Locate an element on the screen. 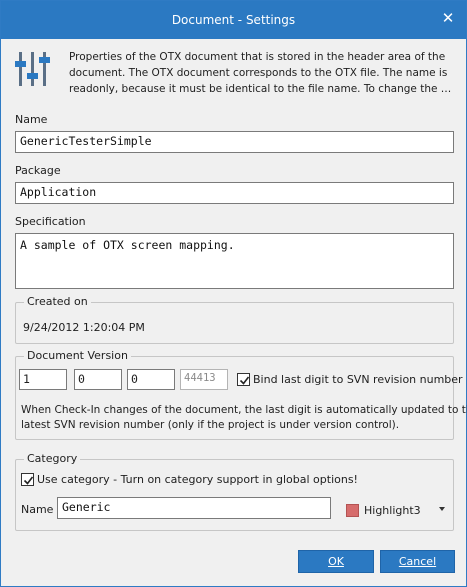 The image size is (467, 587). bind-svn-label: Bind last digit to SVN revision number is located at coordinates (358, 379).